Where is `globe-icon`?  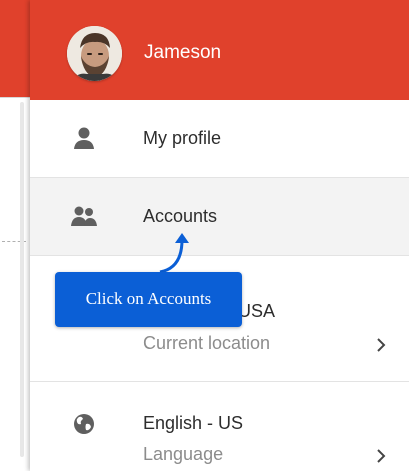
globe-icon is located at coordinates (84, 424).